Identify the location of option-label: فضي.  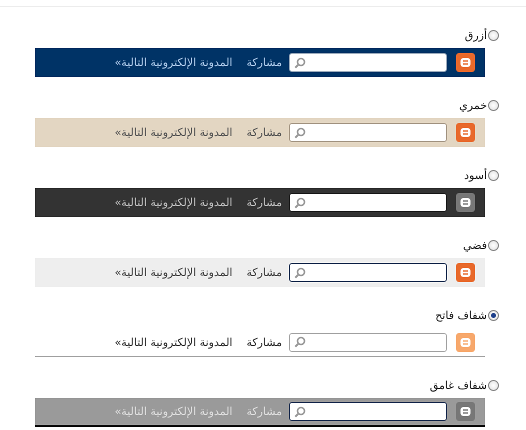
(475, 245).